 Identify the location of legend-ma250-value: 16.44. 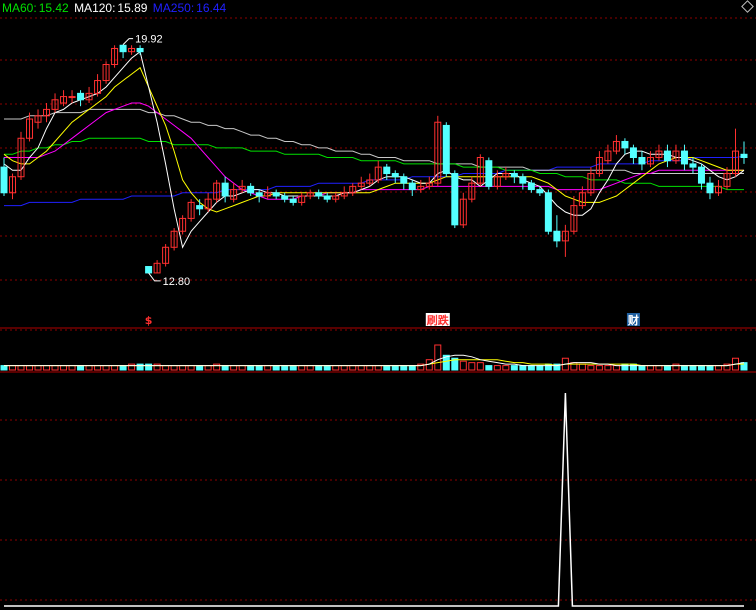
(211, 8).